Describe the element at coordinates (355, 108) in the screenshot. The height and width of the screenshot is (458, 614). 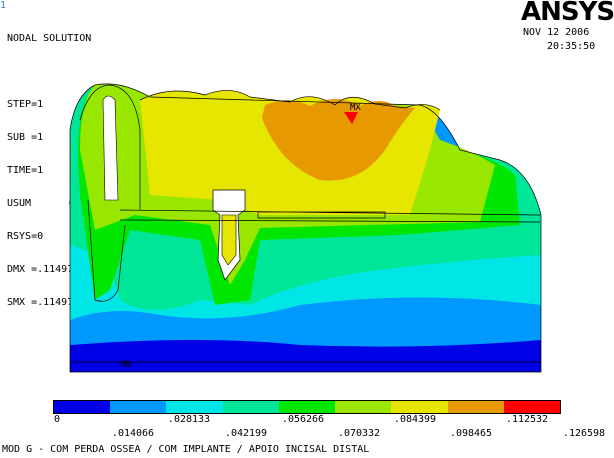
I see `max-marker: MX` at that location.